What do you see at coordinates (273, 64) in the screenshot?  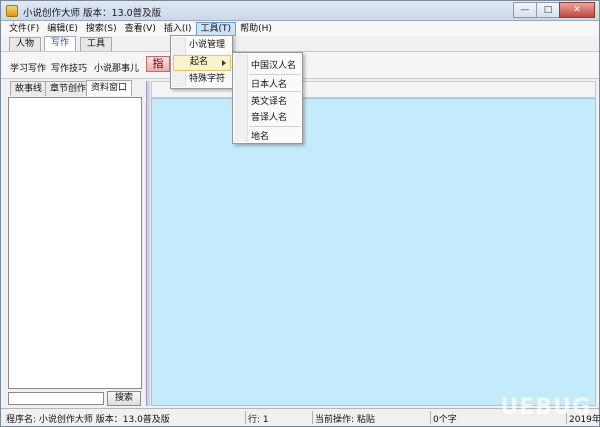 I see `submenu-item-chinese-names: 中国汉人名` at bounding box center [273, 64].